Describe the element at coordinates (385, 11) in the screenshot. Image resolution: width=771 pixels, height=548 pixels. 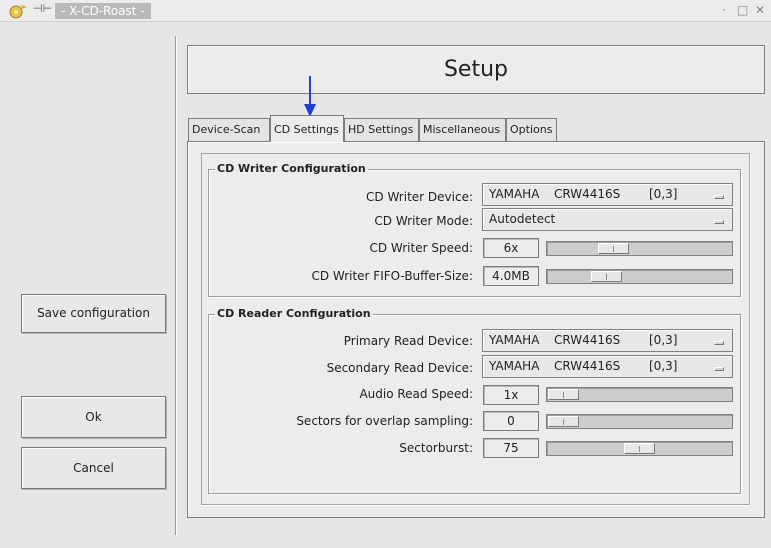
I see `title-bar: ⊣⊢ - X-CD-Roast - · □ ✕` at that location.